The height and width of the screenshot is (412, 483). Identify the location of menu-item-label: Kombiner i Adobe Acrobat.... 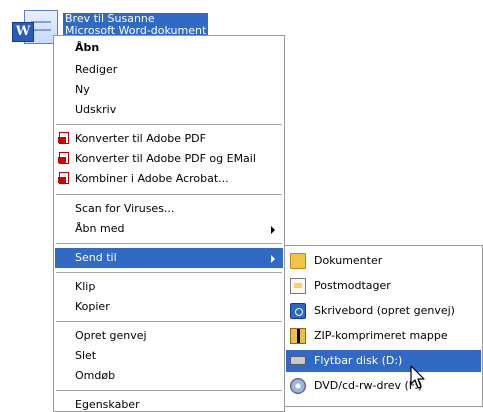
(152, 178).